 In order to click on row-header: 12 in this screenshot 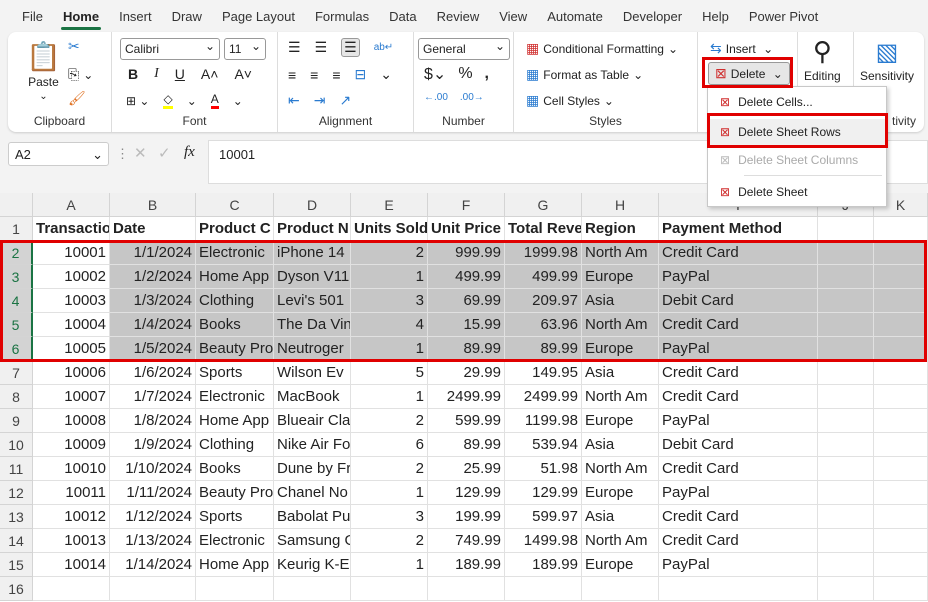, I will do `click(16, 493)`.